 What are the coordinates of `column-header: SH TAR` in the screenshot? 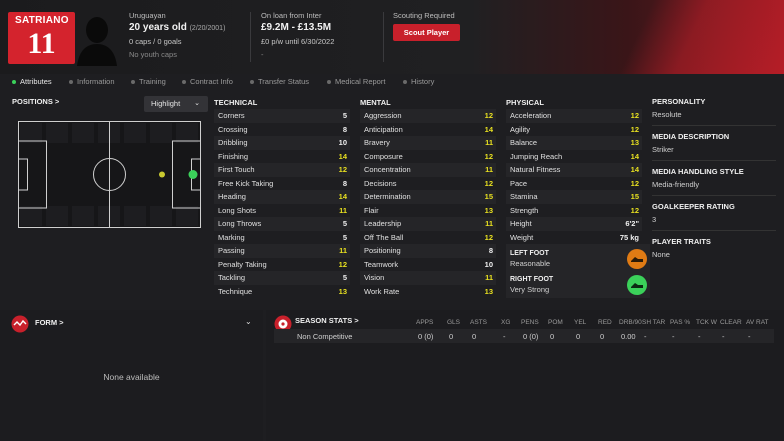 It's located at (653, 322).